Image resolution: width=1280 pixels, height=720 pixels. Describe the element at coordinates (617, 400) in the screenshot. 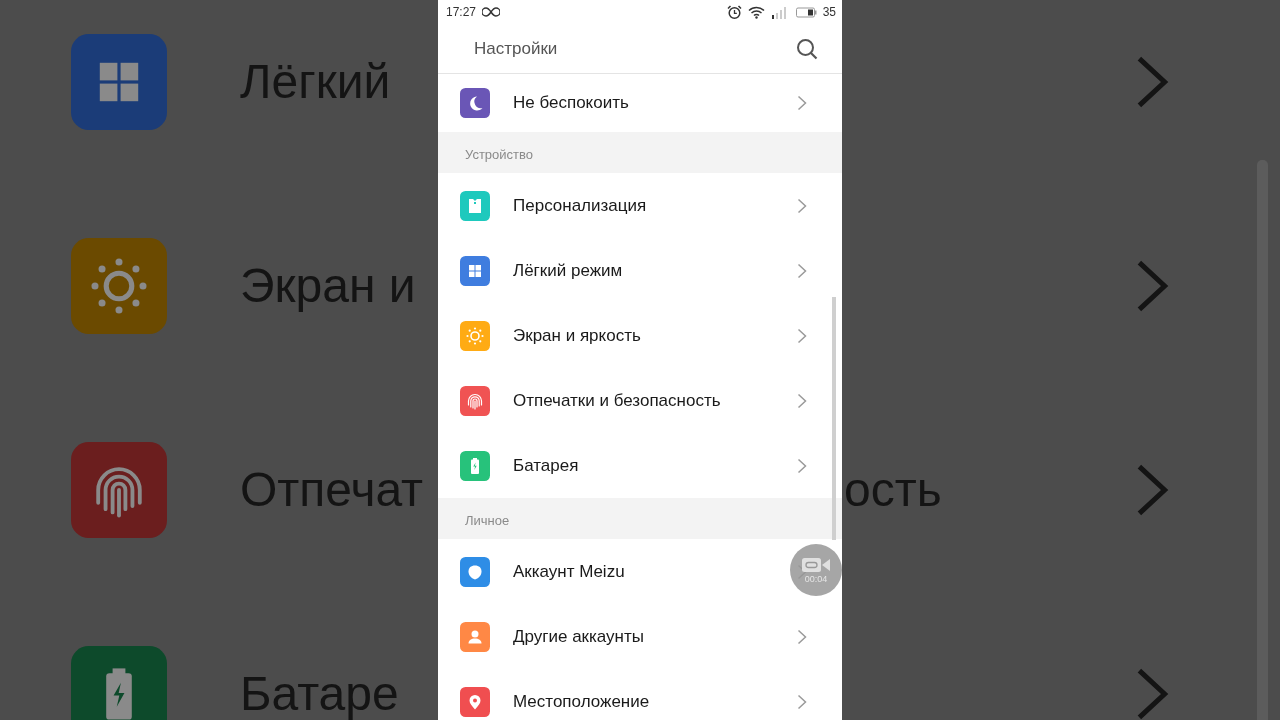

I see `settings-item-label: Отпечатки и безопасность` at that location.